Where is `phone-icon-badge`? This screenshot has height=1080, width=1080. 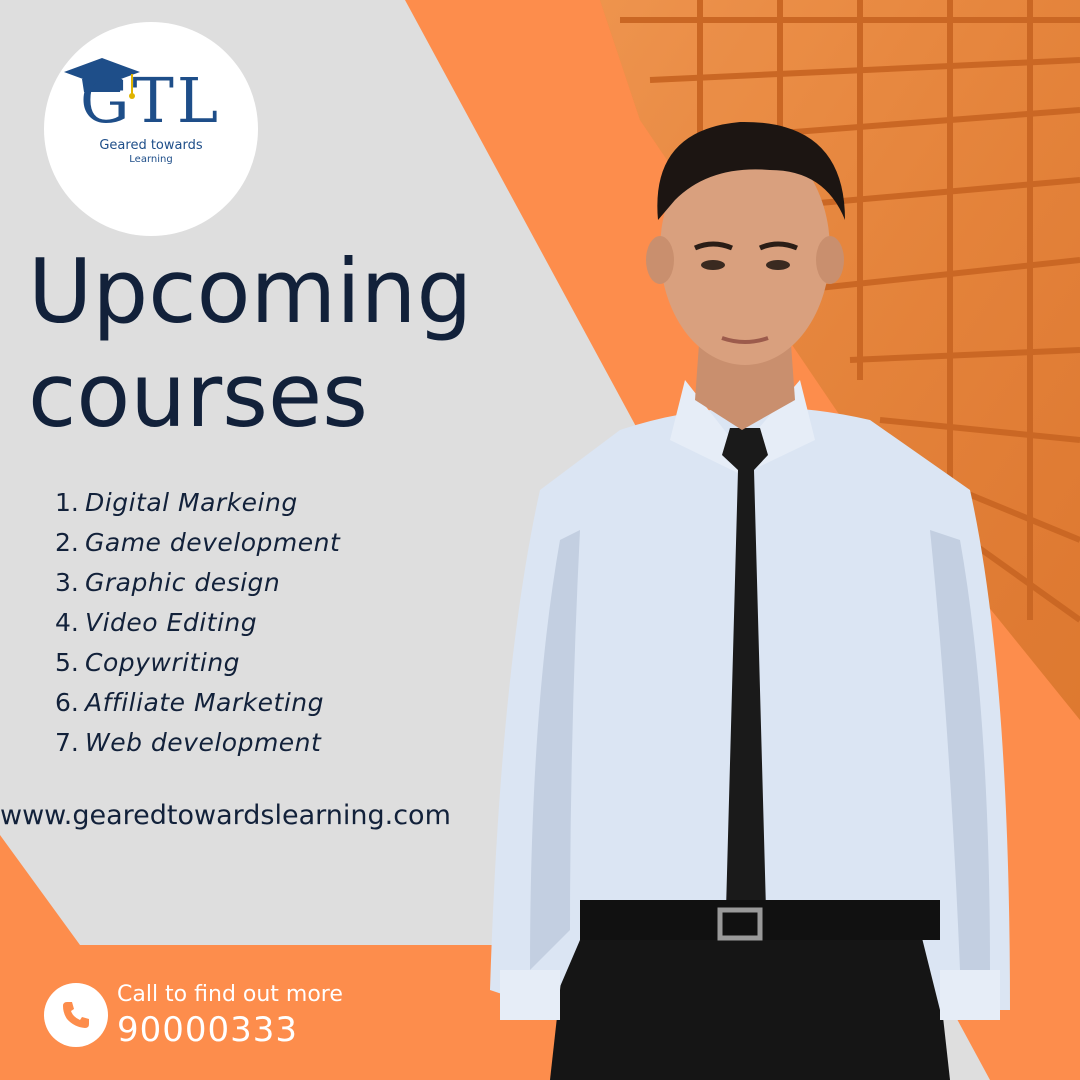
phone-icon-badge is located at coordinates (76, 1015).